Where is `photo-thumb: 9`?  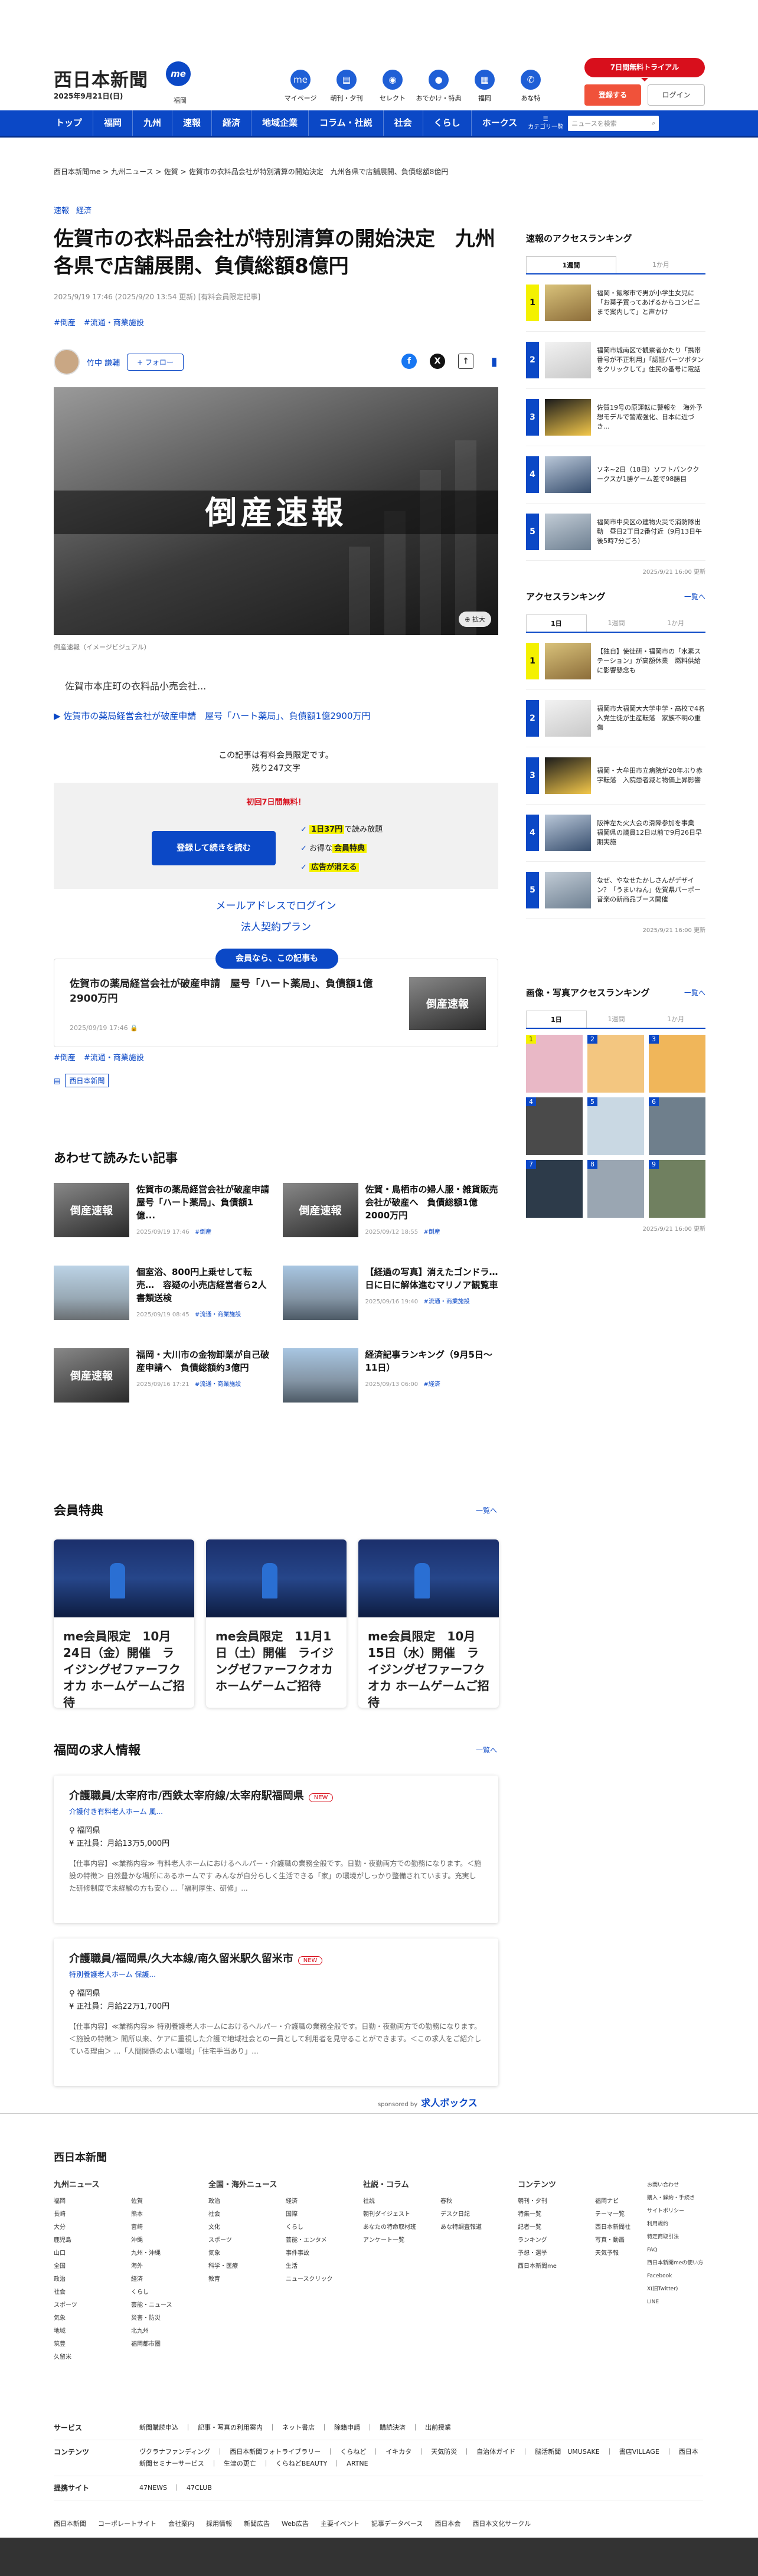 photo-thumb: 9 is located at coordinates (677, 1189).